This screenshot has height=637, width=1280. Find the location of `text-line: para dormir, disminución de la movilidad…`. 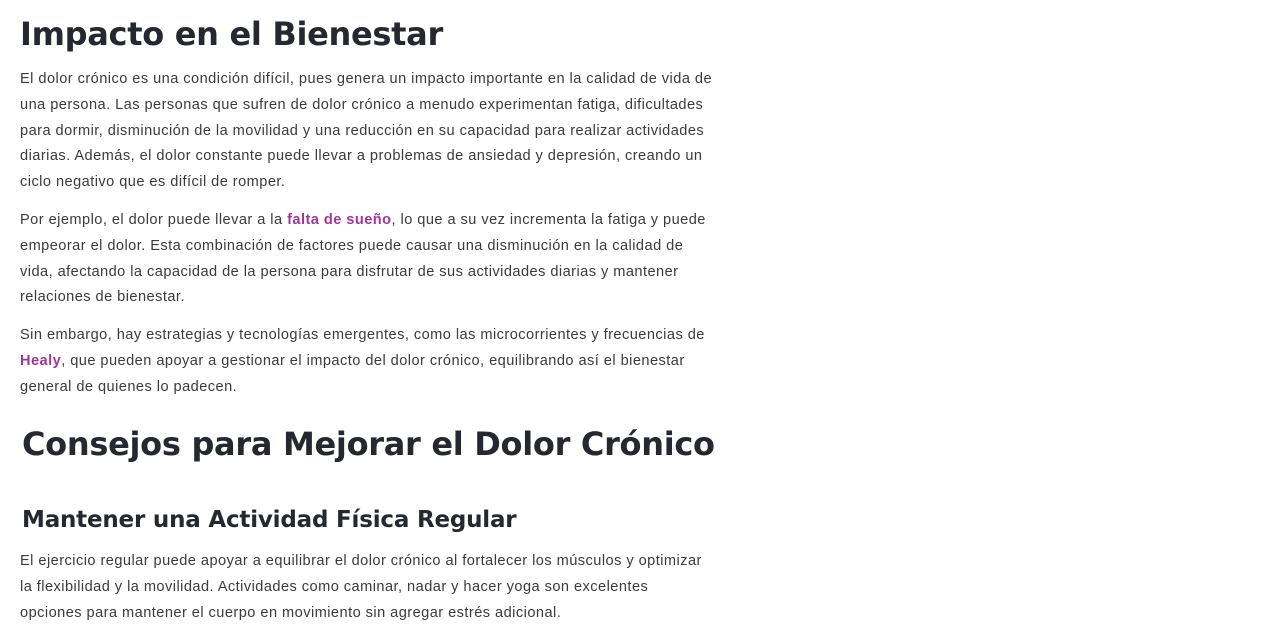

text-line: para dormir, disminución de la movilidad… is located at coordinates (362, 130).